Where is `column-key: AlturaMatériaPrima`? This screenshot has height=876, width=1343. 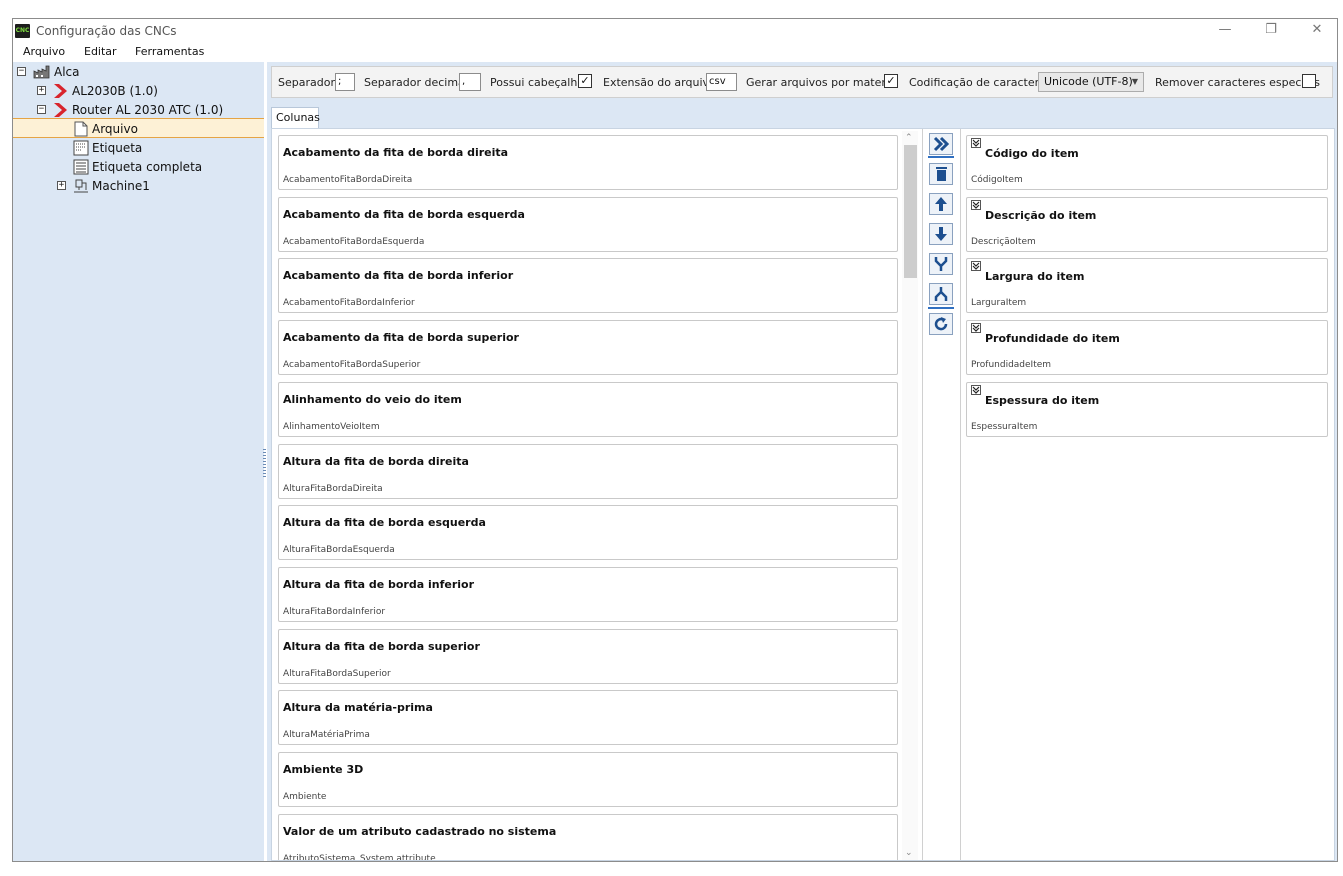 column-key: AlturaMatériaPrima is located at coordinates (326, 735).